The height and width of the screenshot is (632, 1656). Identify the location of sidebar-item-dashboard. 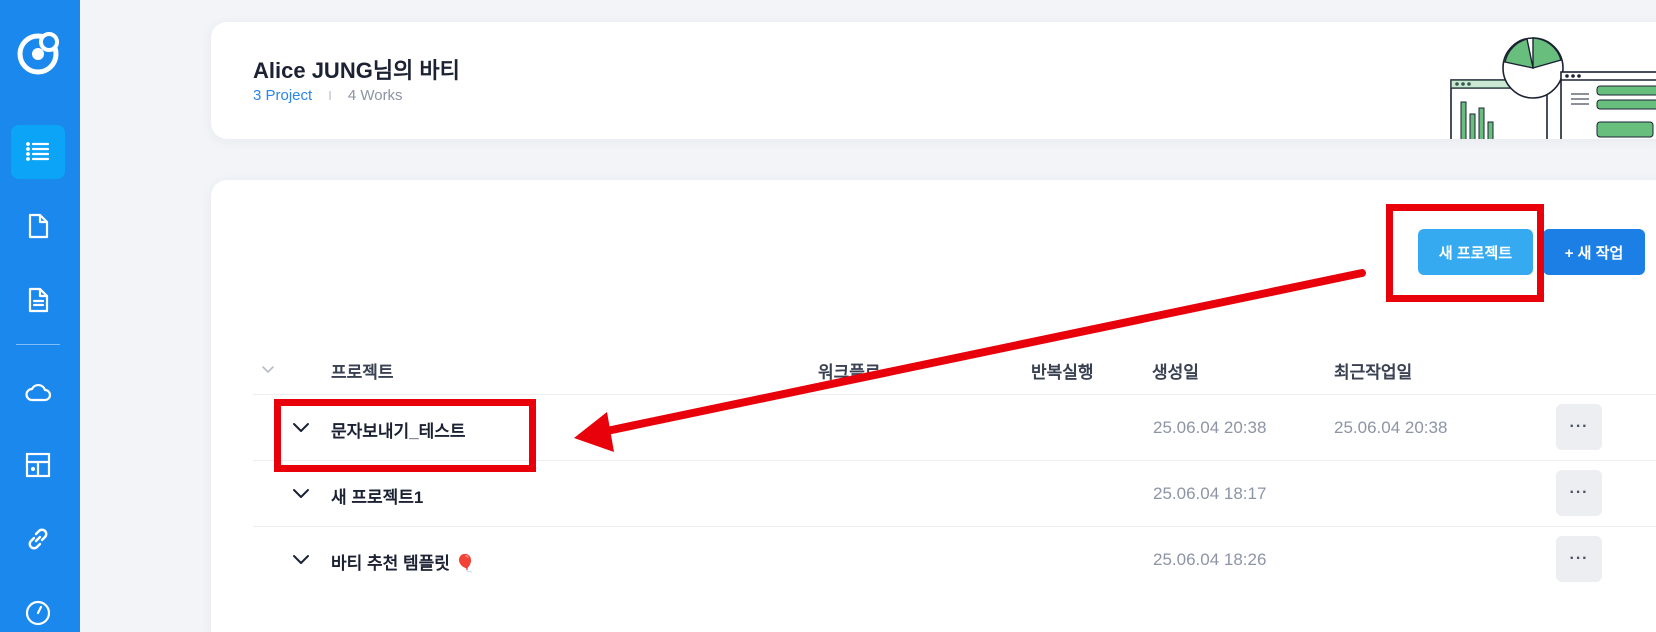
(38, 609).